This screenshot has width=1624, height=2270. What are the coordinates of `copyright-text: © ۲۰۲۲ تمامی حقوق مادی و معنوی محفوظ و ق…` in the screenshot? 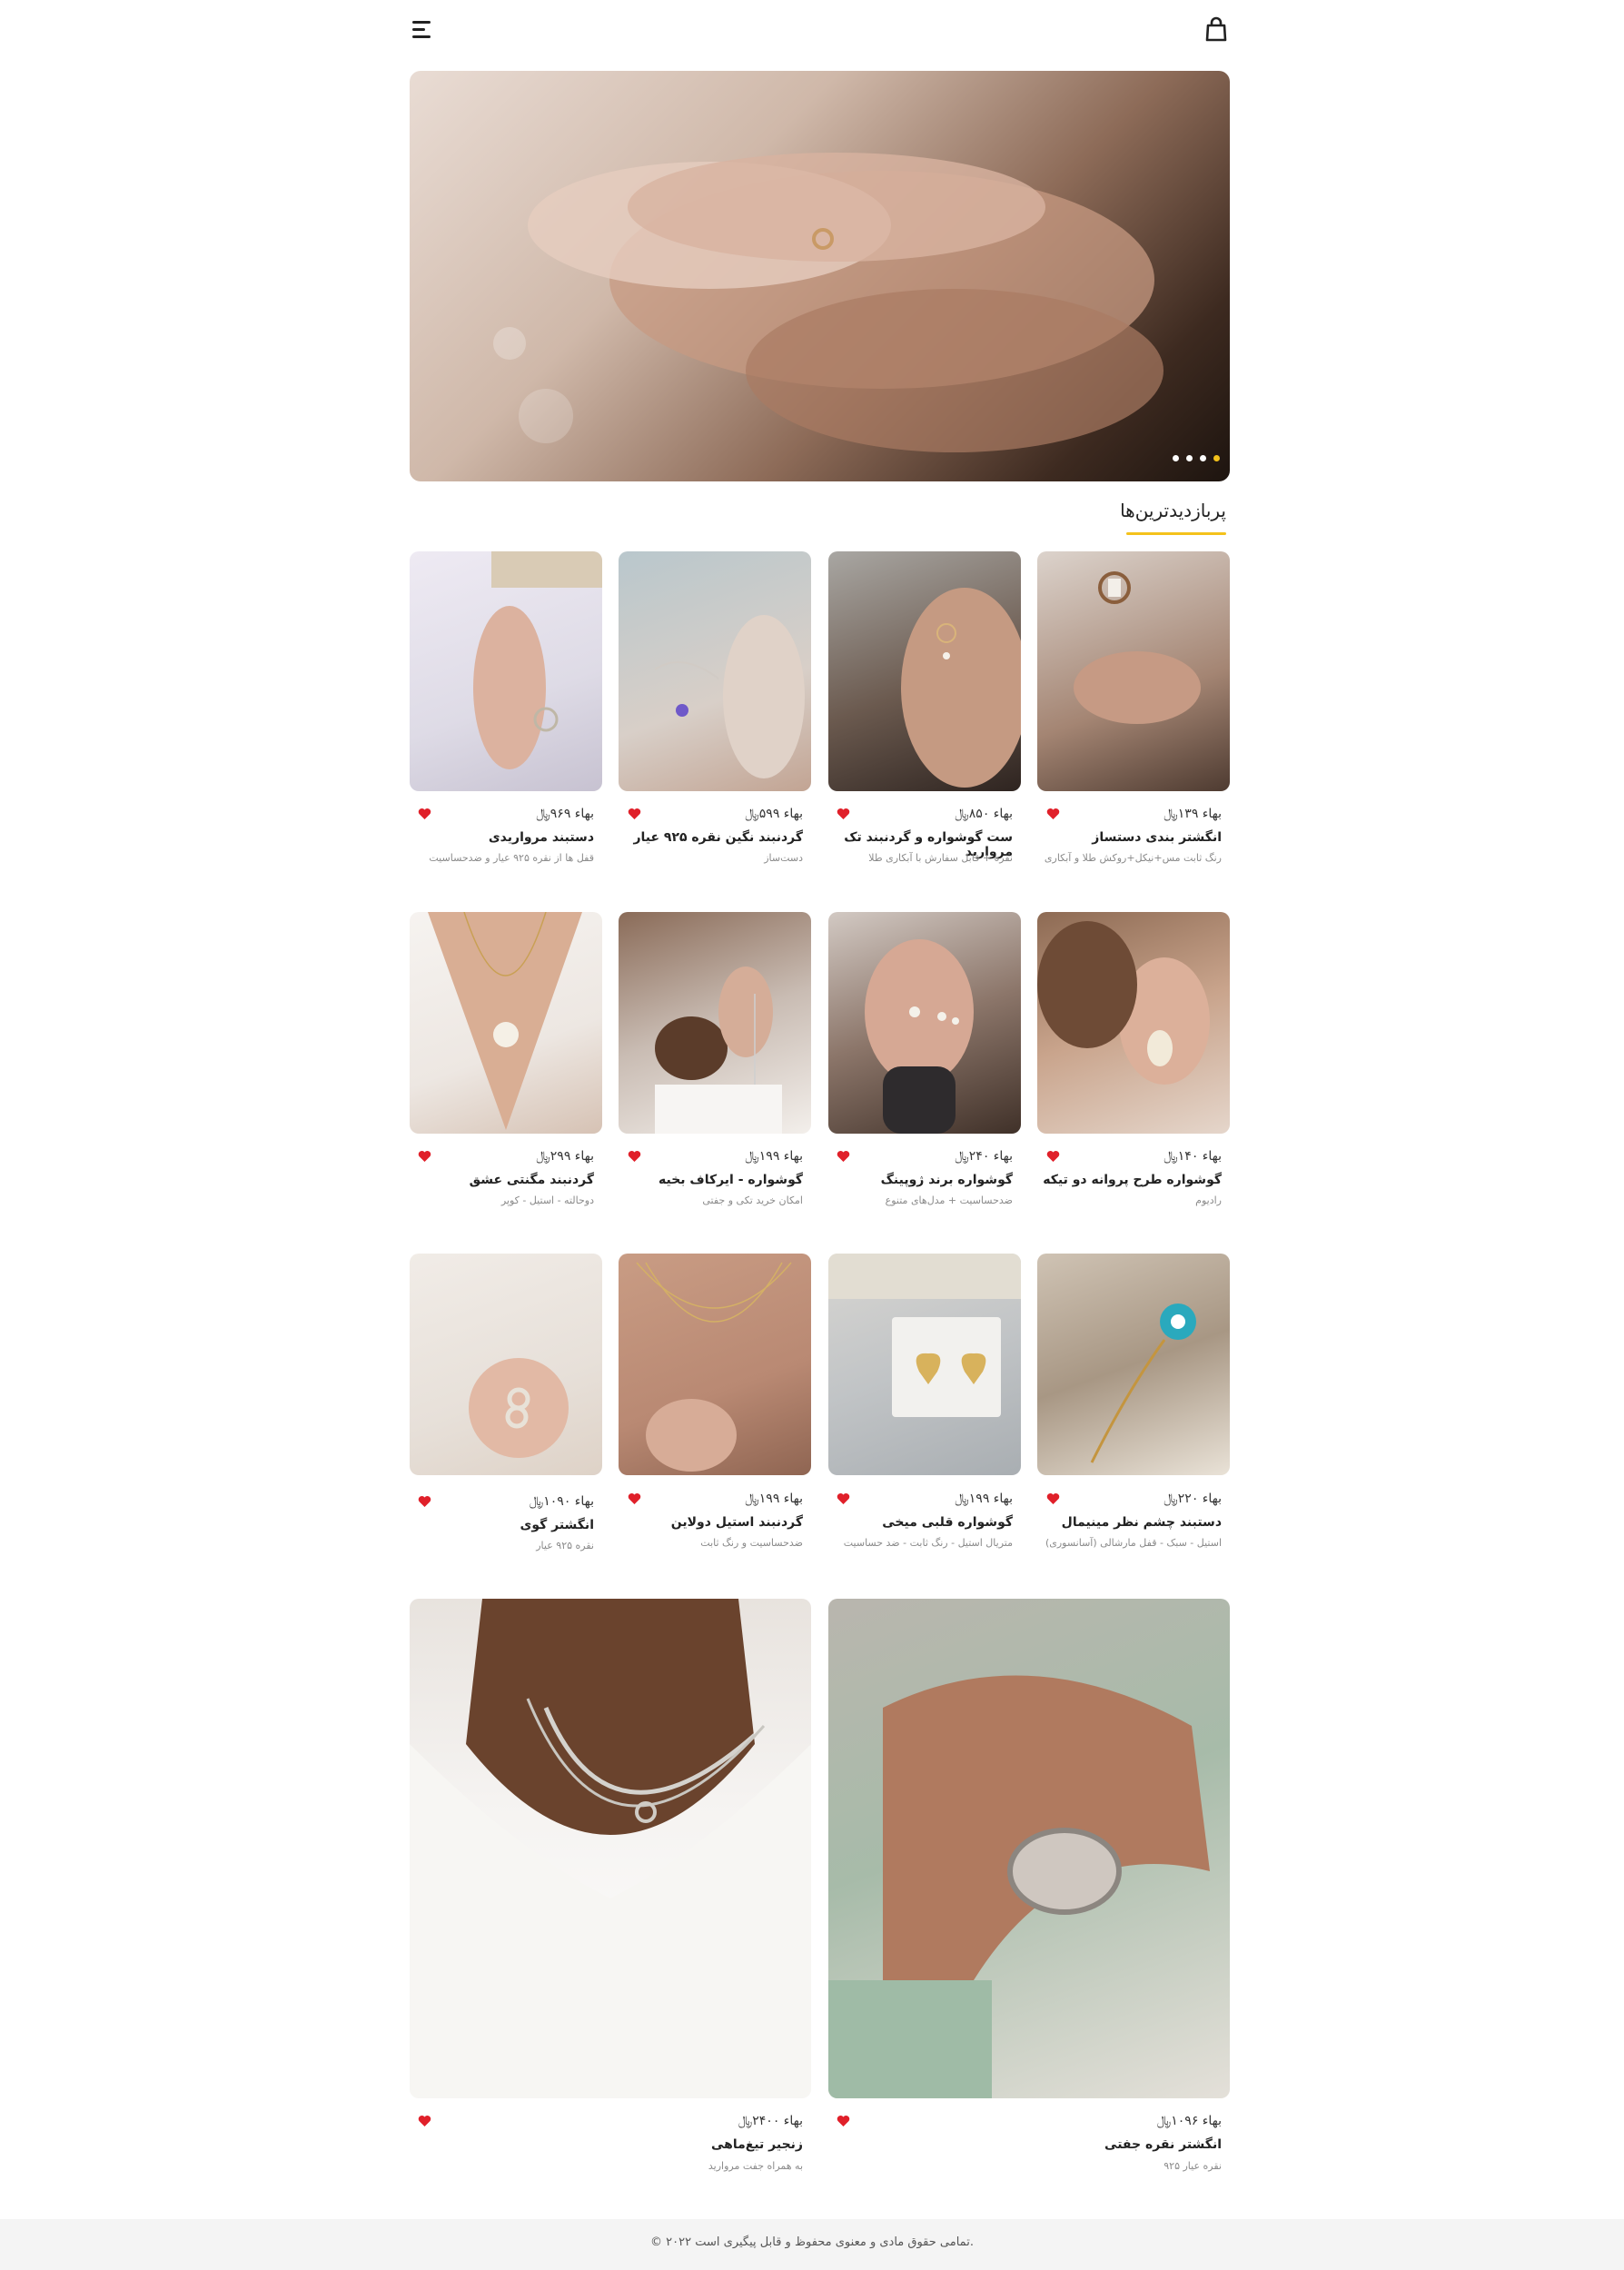 It's located at (812, 2242).